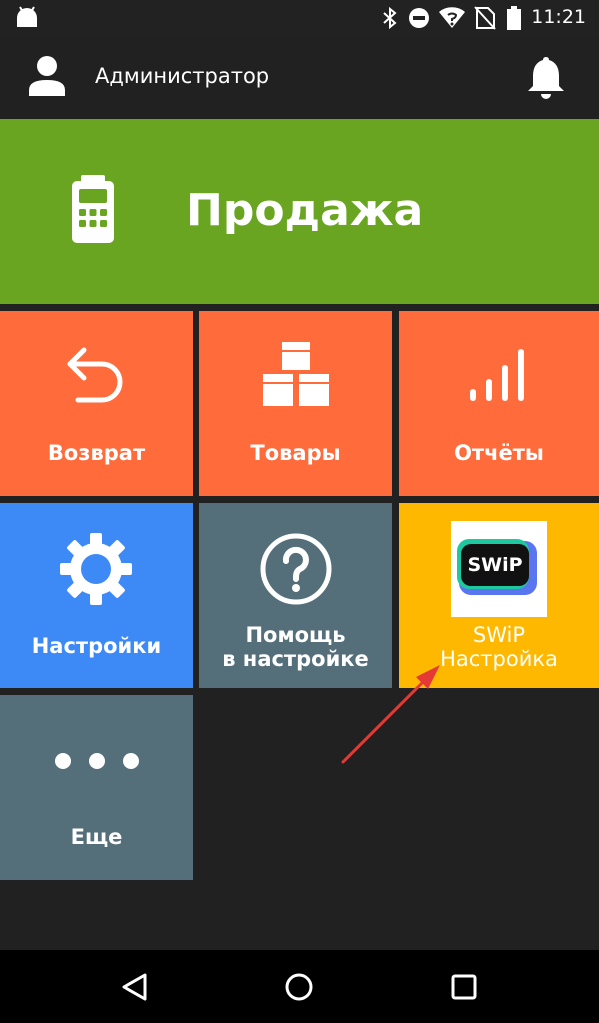 This screenshot has height=1023, width=599. Describe the element at coordinates (305, 210) in the screenshot. I see `sale-title: Продажа` at that location.